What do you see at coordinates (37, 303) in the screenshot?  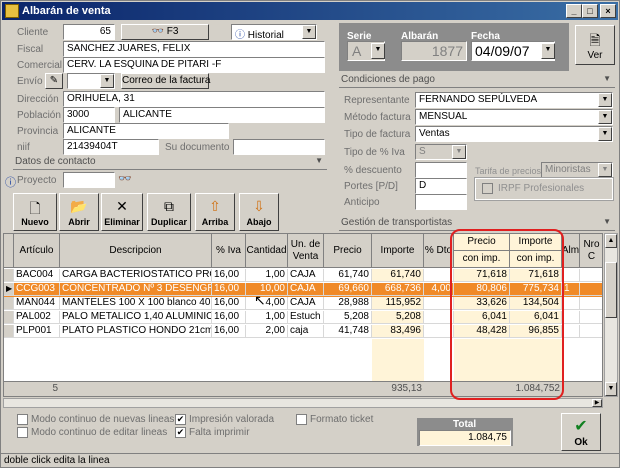 I see `cell-articulo: MAN044` at bounding box center [37, 303].